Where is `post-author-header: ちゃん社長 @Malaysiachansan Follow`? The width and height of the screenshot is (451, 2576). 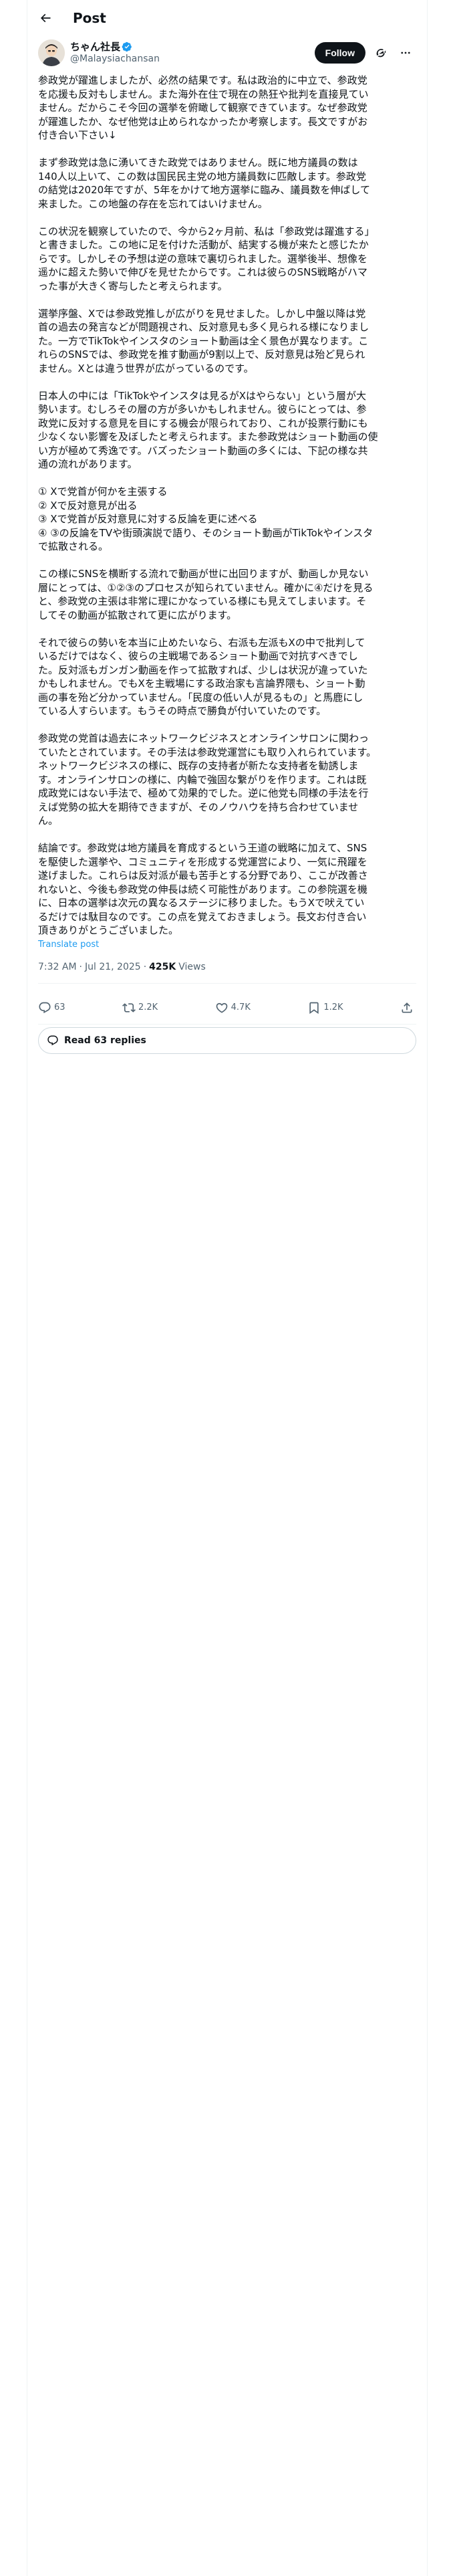
post-author-header: ちゃん社長 @Malaysiachansan Follow is located at coordinates (227, 50).